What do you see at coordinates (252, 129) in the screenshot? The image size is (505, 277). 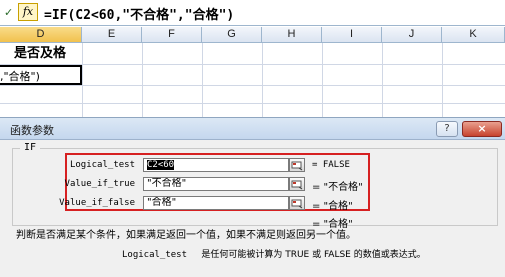 I see `dialog-titlebar: 函数参数 ? ×` at bounding box center [252, 129].